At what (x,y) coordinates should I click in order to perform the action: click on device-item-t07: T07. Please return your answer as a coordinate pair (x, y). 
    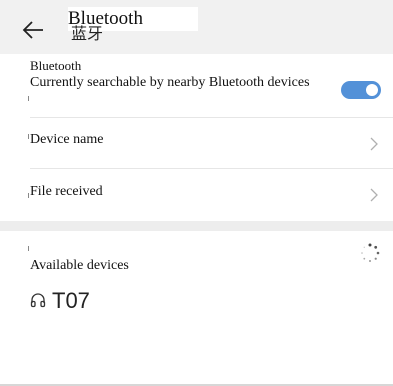
    Looking at the image, I should click on (88, 301).